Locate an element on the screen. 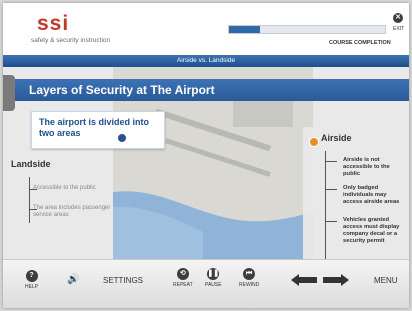 The height and width of the screenshot is (311, 412). repeat-label: REPEAT is located at coordinates (183, 285).